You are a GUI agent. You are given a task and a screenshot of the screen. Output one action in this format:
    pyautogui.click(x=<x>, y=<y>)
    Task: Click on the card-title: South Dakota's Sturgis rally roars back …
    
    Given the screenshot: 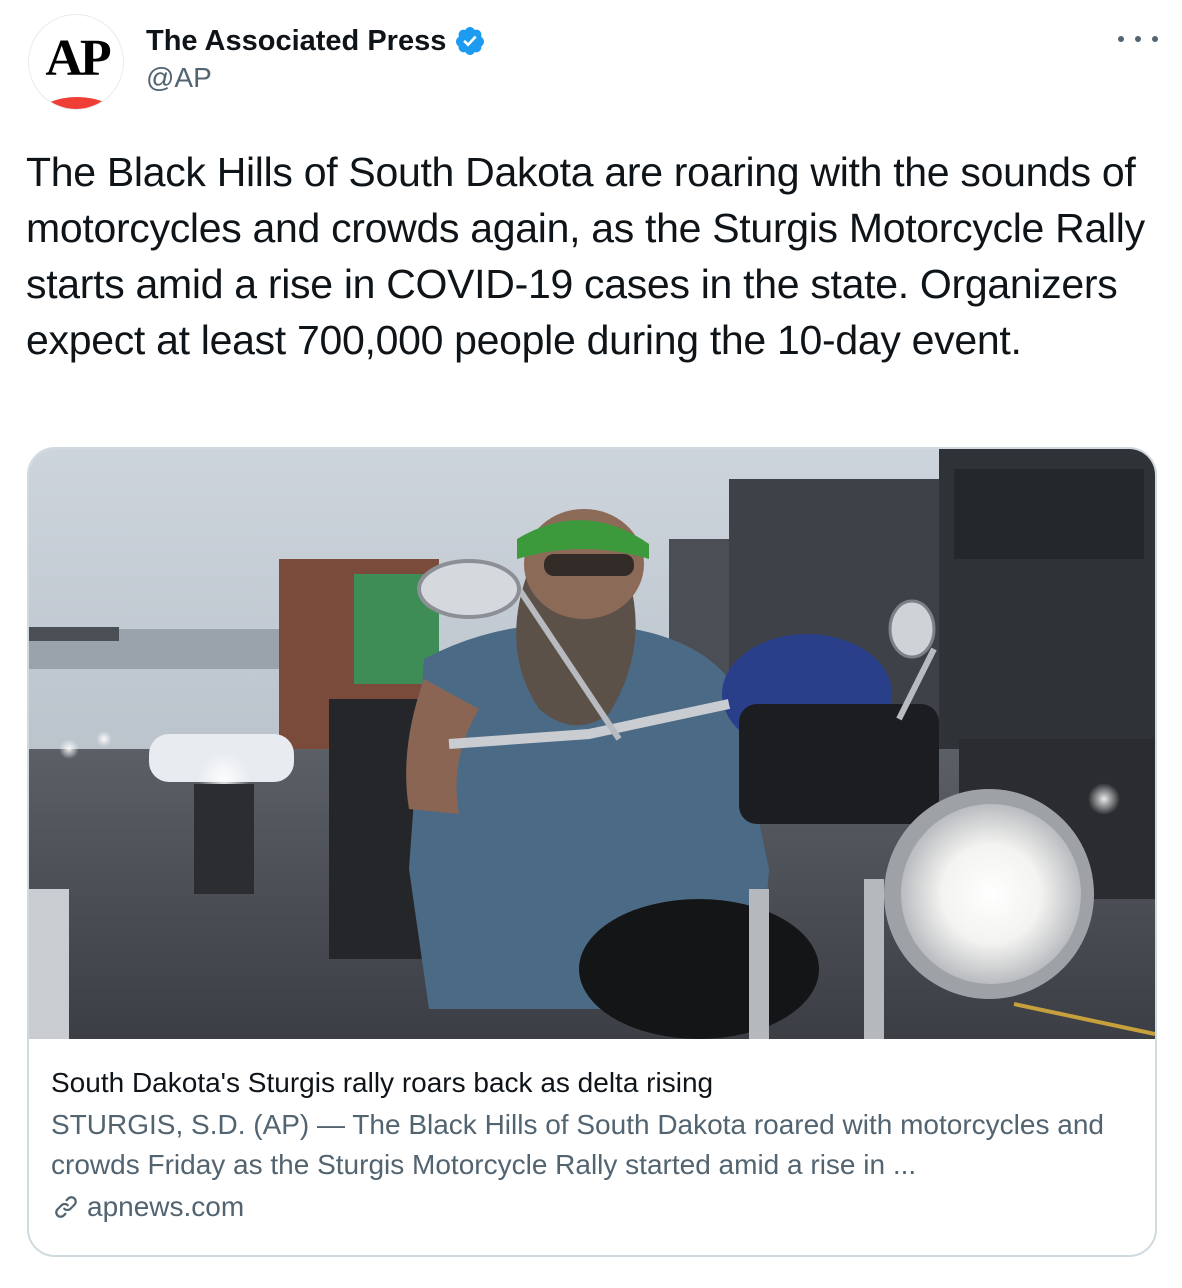 What is the action you would take?
    pyautogui.click(x=596, y=1083)
    